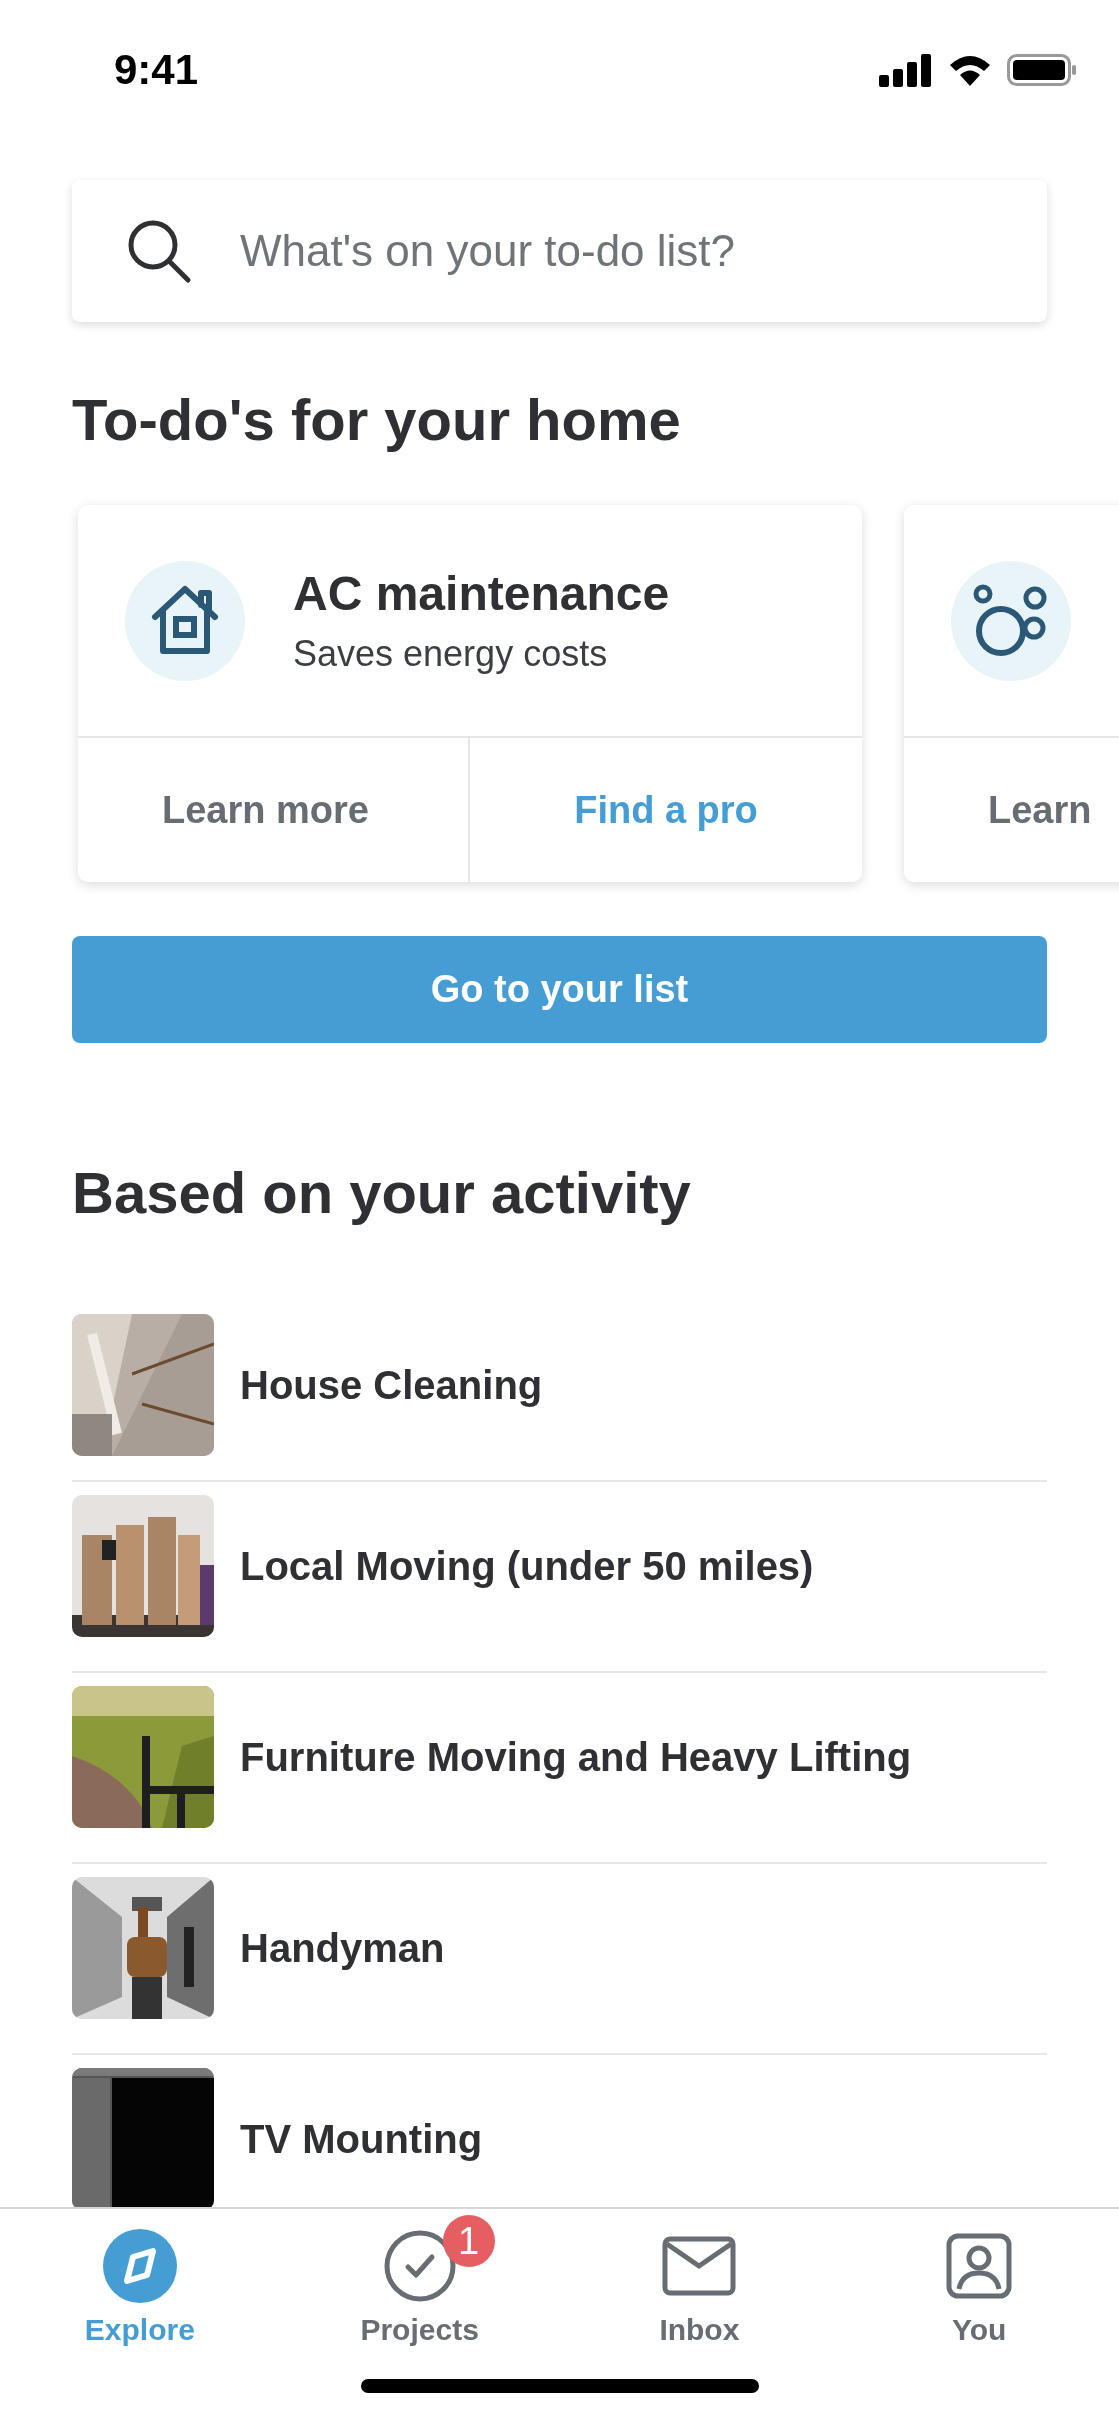 Image resolution: width=1119 pixels, height=2423 pixels. What do you see at coordinates (699, 2266) in the screenshot?
I see `mail-icon` at bounding box center [699, 2266].